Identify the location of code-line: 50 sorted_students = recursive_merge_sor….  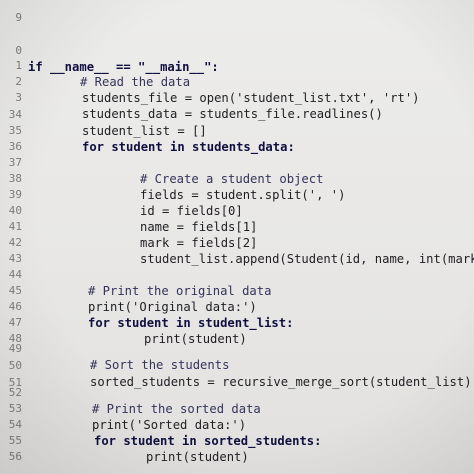
(237, 365).